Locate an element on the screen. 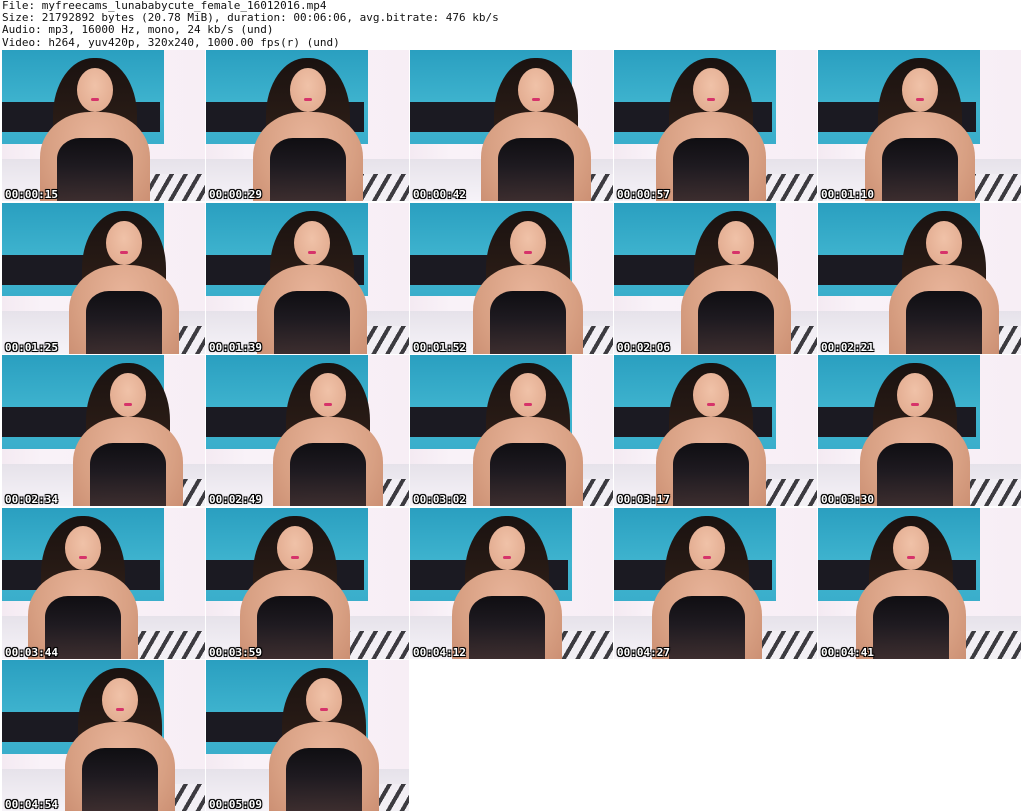 The width and height of the screenshot is (1024, 811). frame-timestamp: 00:01:52 is located at coordinates (439, 347).